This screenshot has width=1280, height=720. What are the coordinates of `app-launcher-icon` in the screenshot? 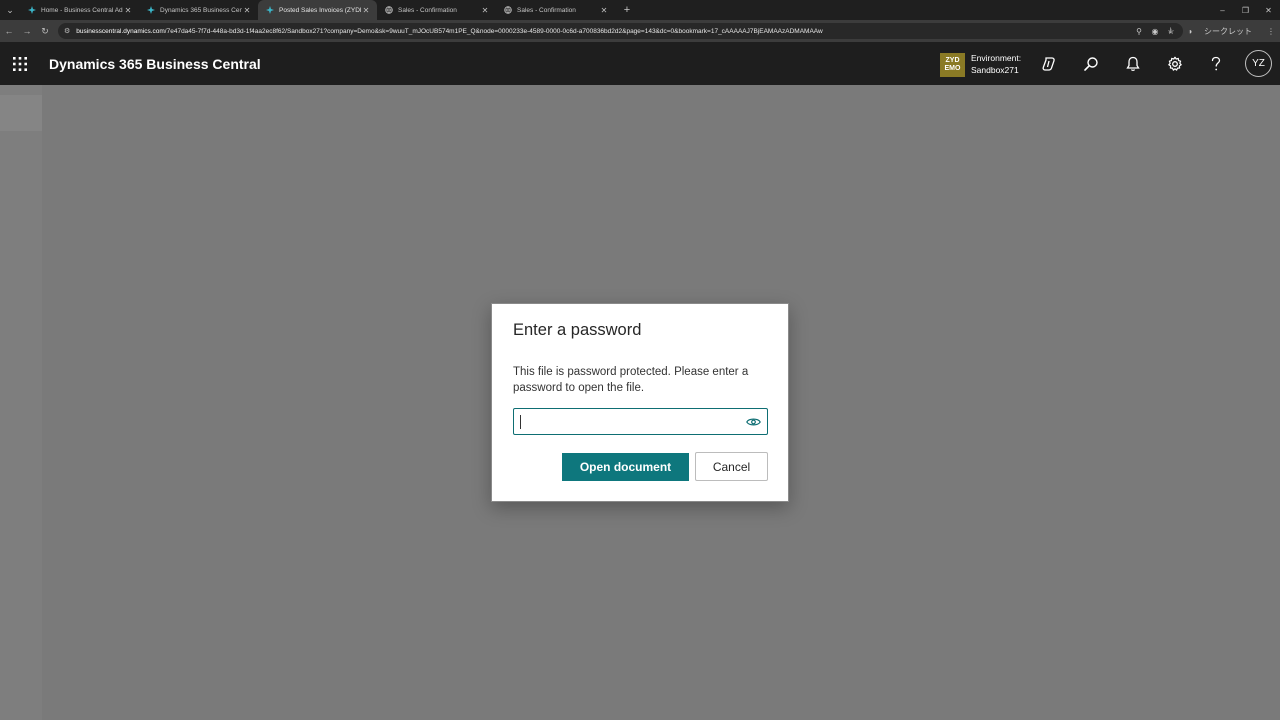 It's located at (20, 63).